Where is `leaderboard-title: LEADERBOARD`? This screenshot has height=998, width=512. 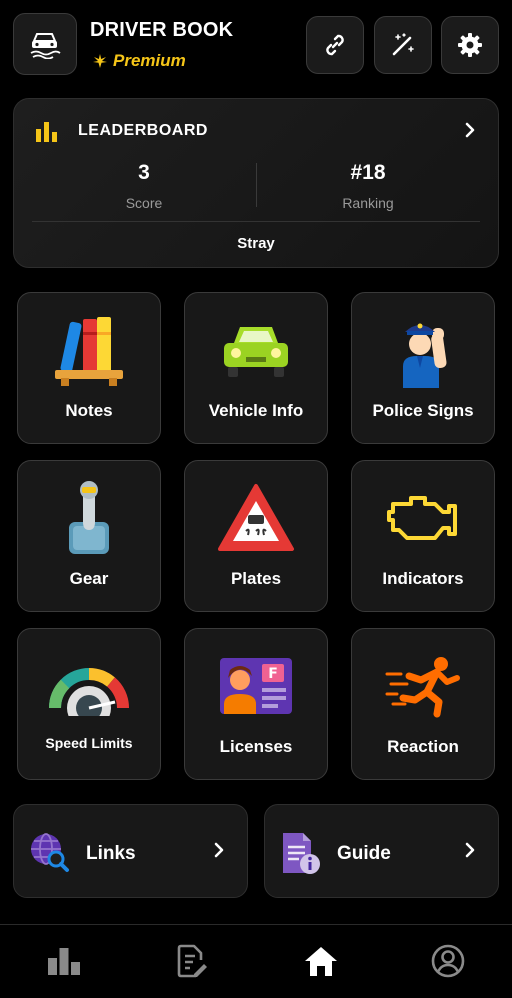
leaderboard-title: LEADERBOARD is located at coordinates (143, 130).